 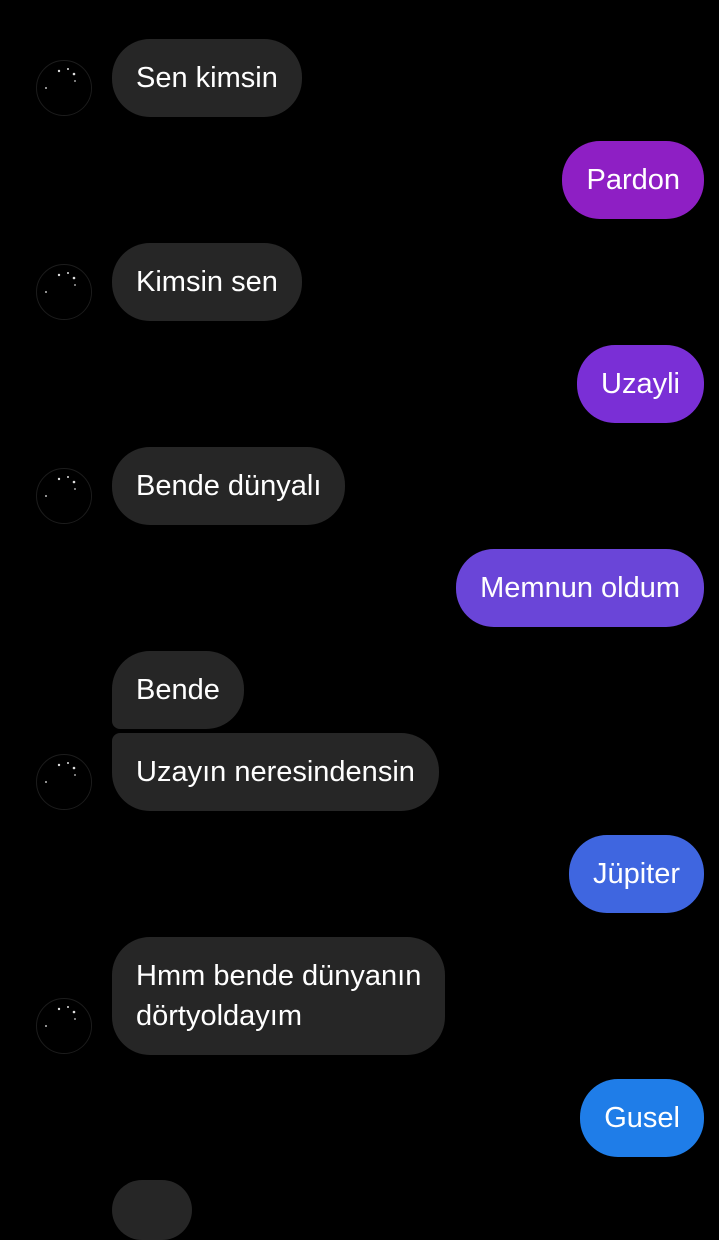 What do you see at coordinates (640, 384) in the screenshot?
I see `outgoing-message: Uzayli` at bounding box center [640, 384].